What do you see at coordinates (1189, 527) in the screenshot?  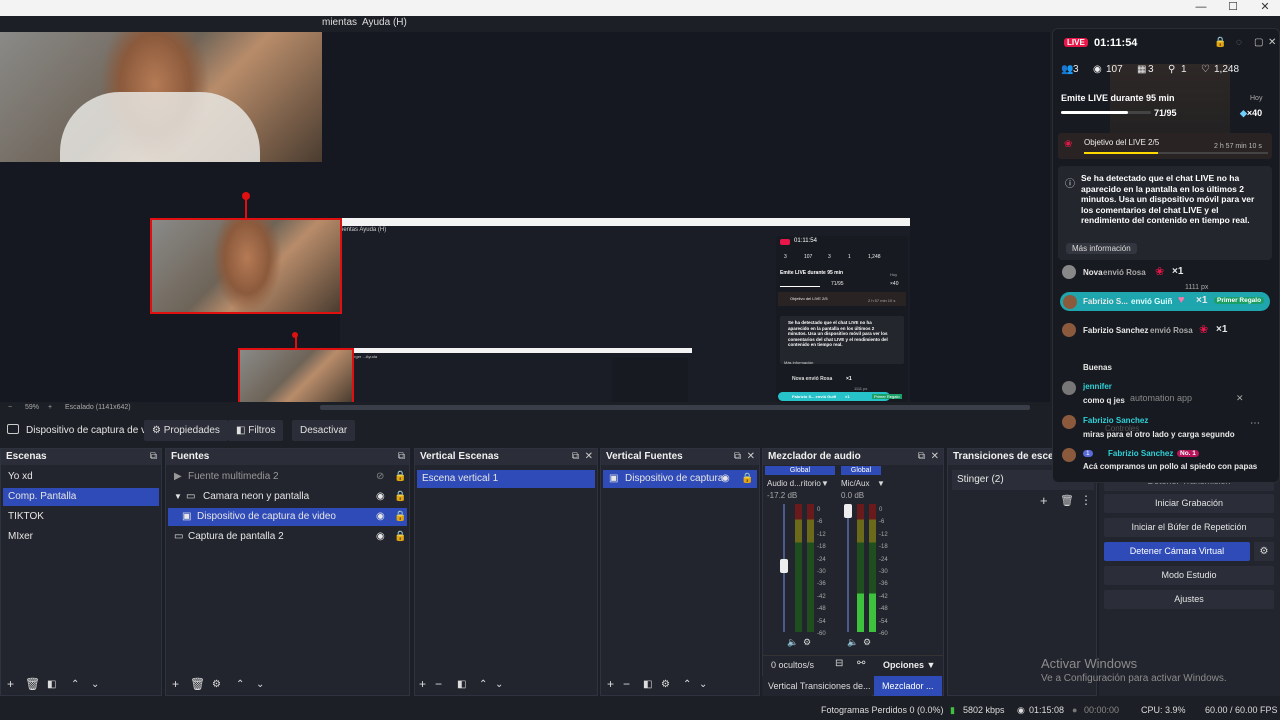 I see `replay-buffer-button: Iniciar el Búfer de Repetición` at bounding box center [1189, 527].